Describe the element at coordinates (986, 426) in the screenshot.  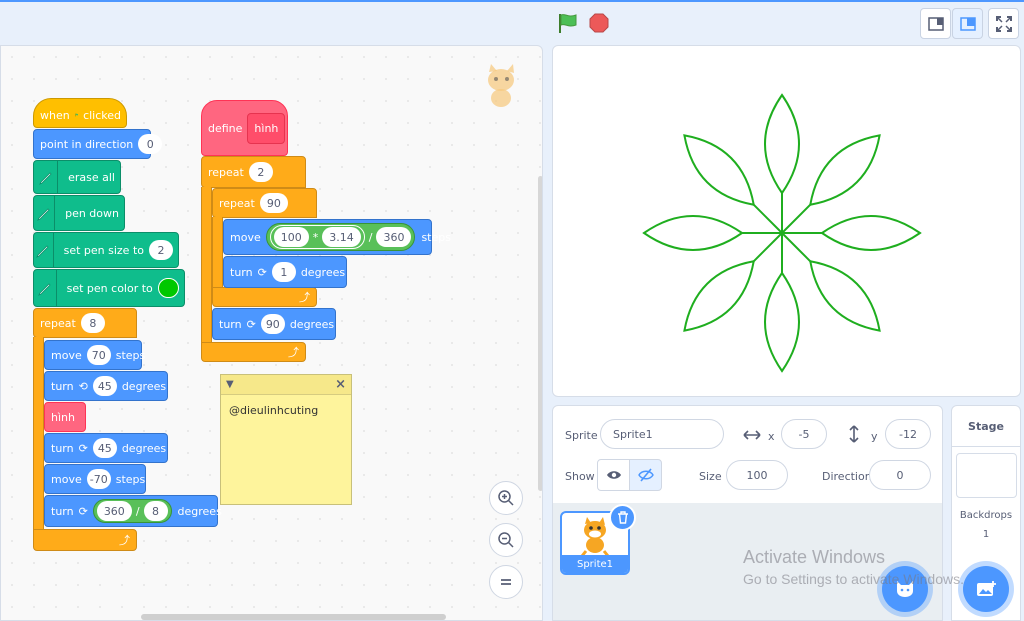
I see `stage-panel-title: Stage` at that location.